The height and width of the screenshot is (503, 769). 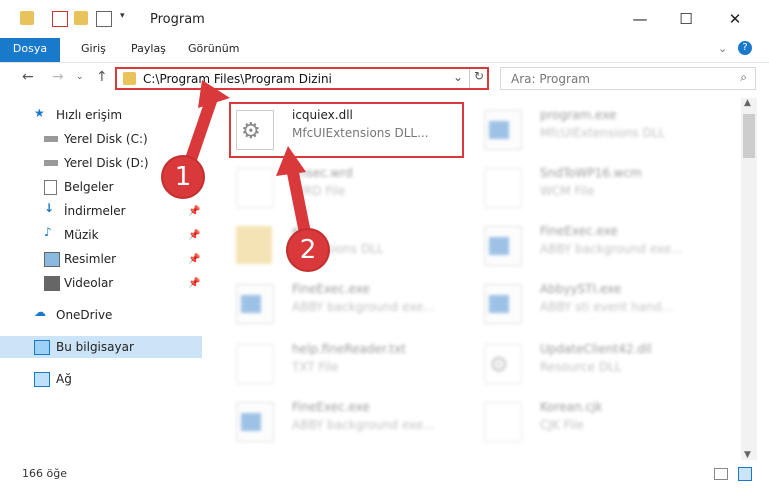 I want to click on annotation-arrows, so click(x=247, y=162).